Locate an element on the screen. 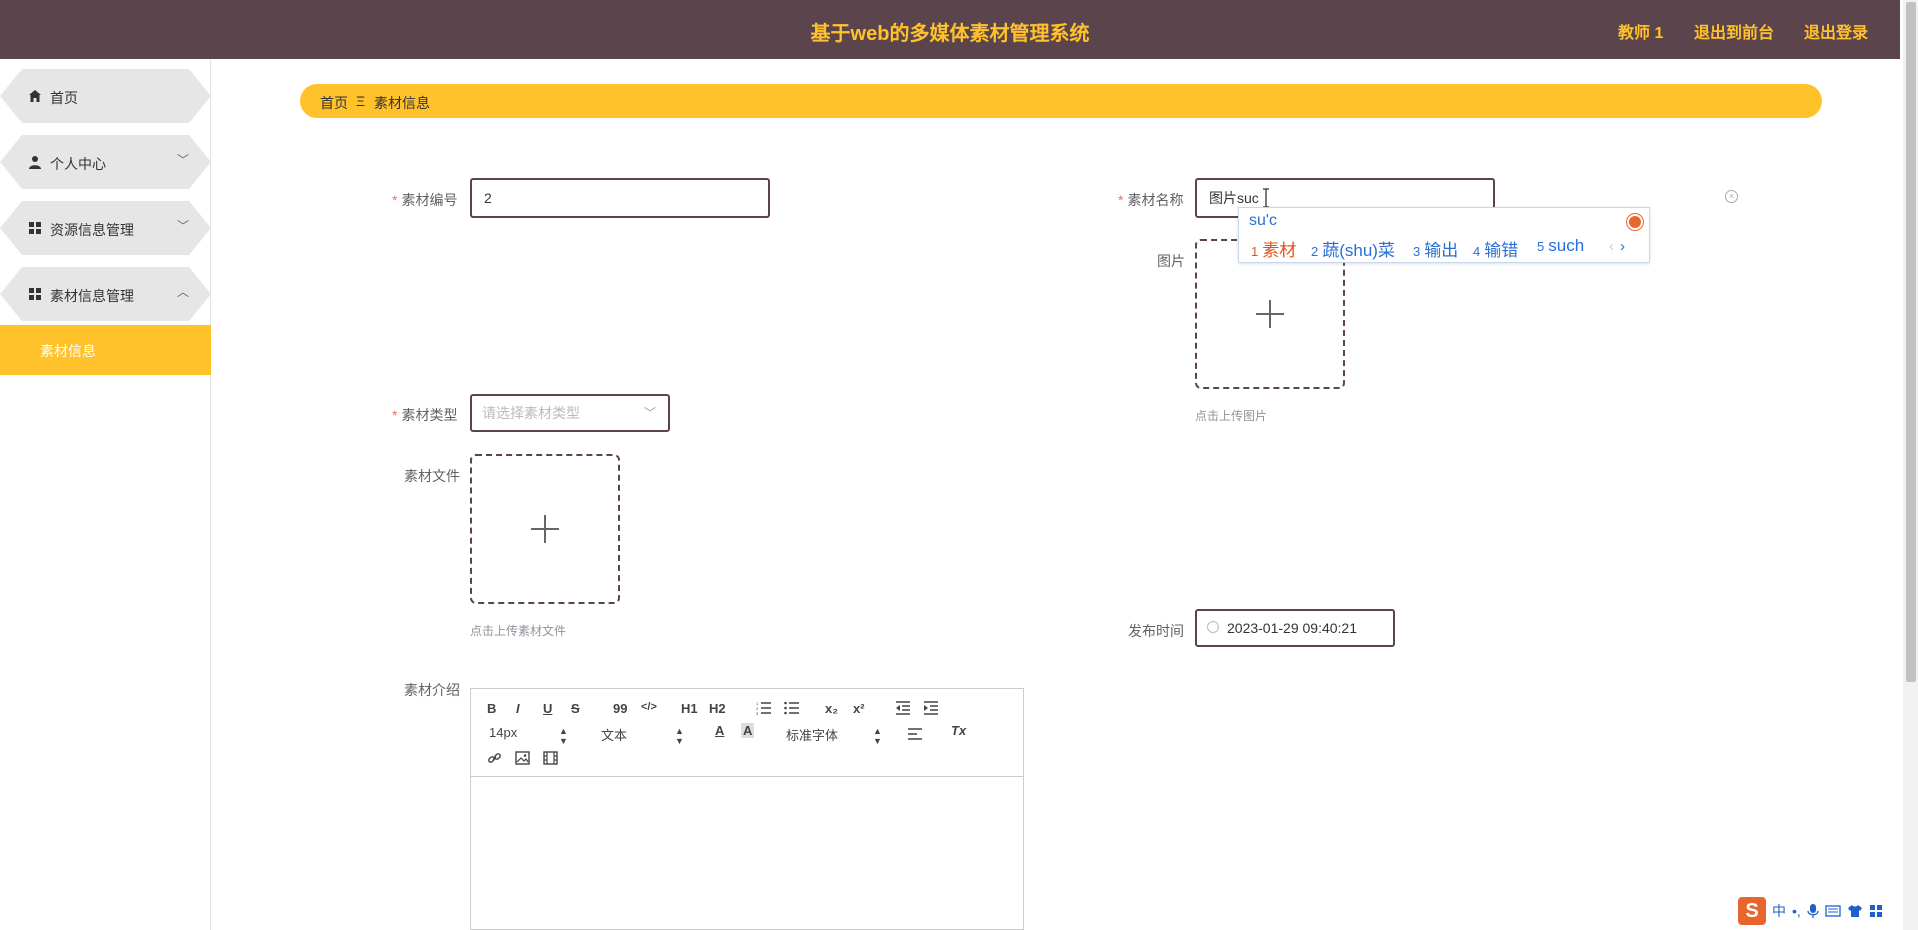 The image size is (1918, 930). bold-button: B is located at coordinates (491, 708).